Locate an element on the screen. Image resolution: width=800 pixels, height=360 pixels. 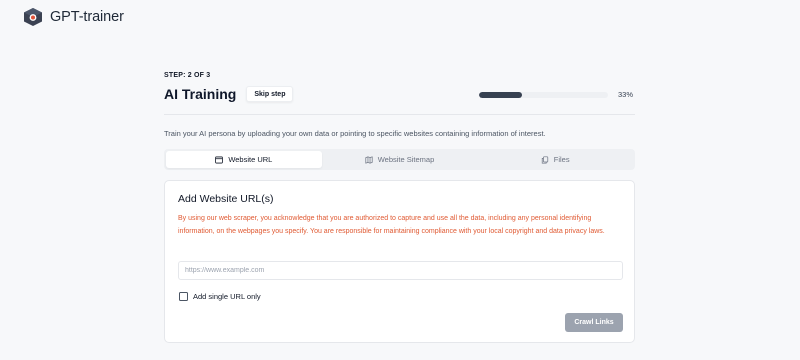
title-row: AI Training Skip step 33% is located at coordinates (399, 94).